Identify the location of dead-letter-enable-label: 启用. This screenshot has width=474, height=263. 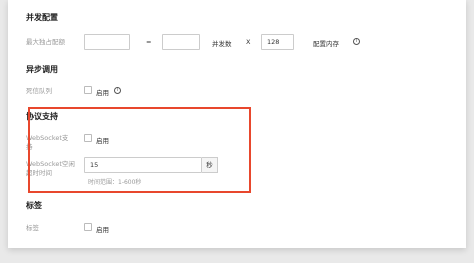
(102, 93).